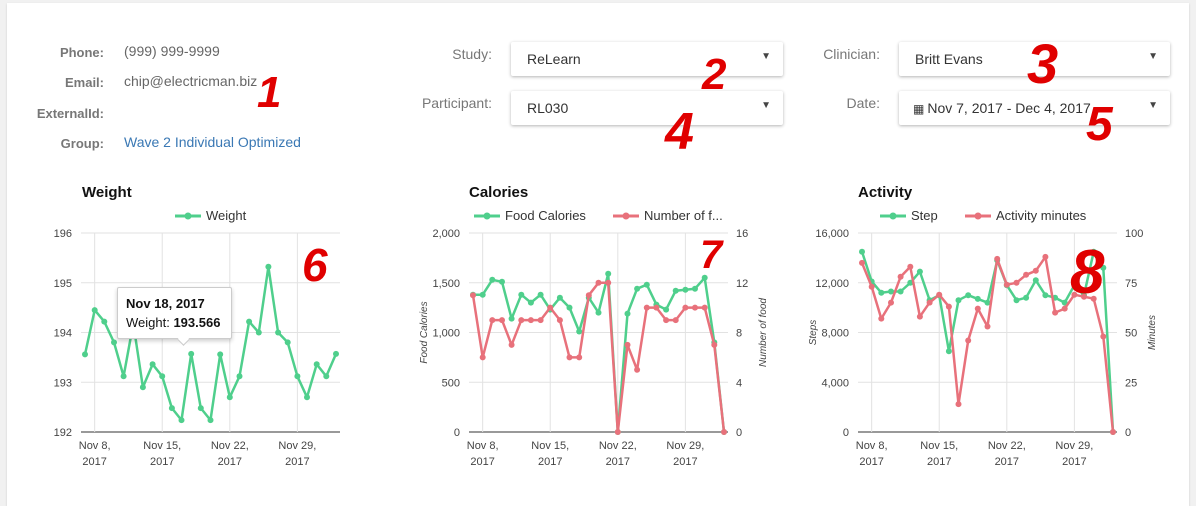  What do you see at coordinates (197, 322) in the screenshot?
I see `tooltip-value: 193.566` at bounding box center [197, 322].